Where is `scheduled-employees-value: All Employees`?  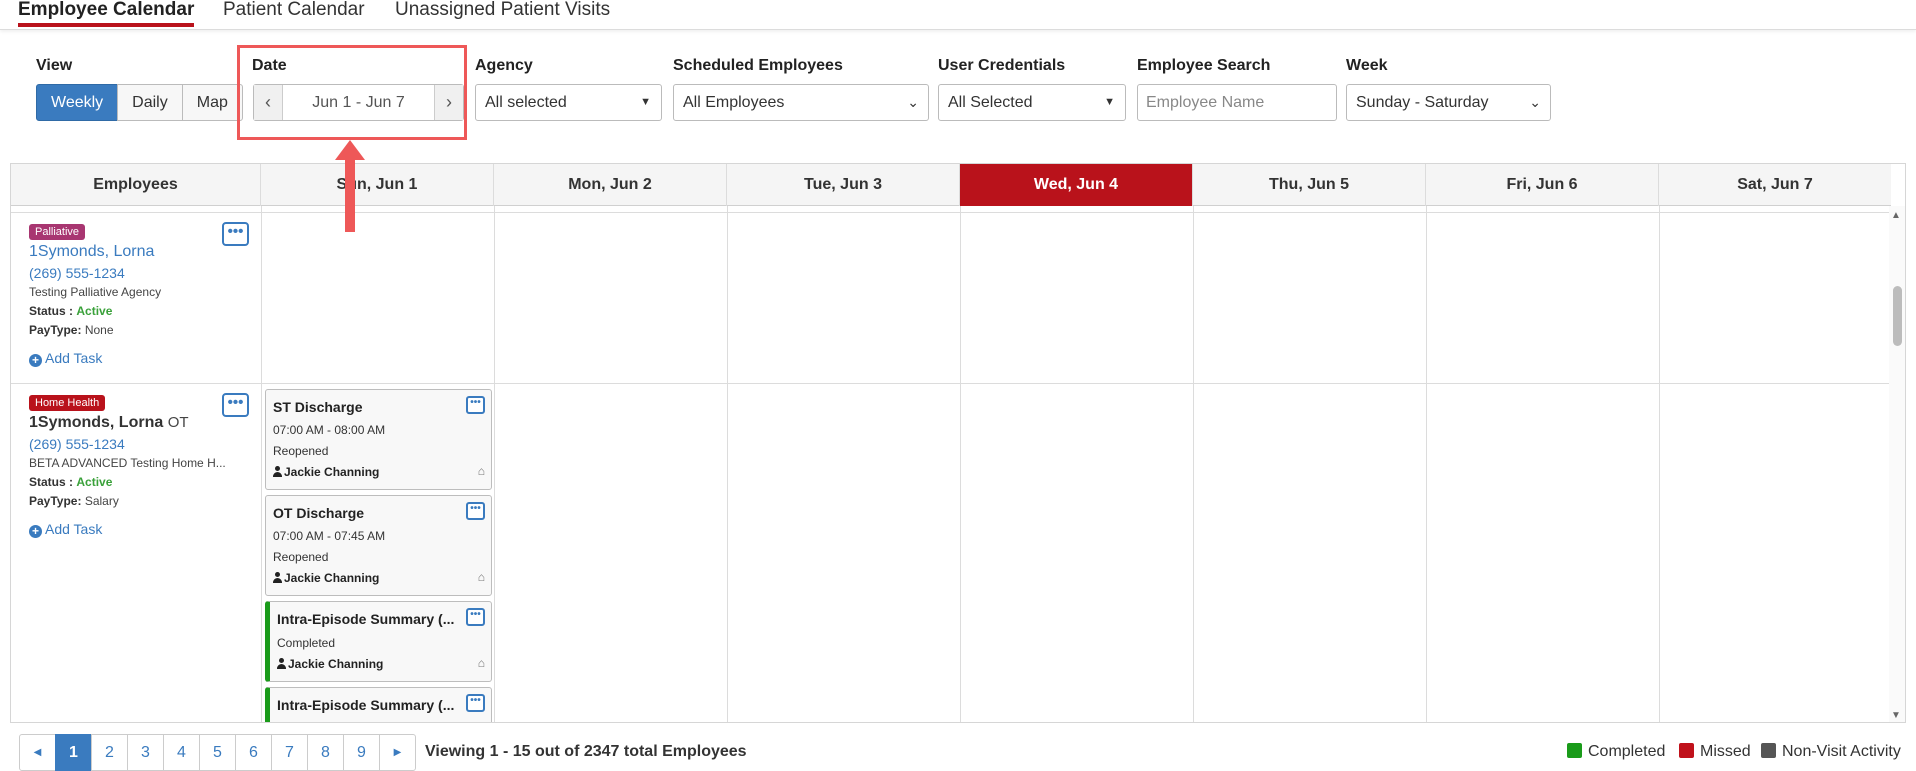 scheduled-employees-value: All Employees is located at coordinates (734, 102).